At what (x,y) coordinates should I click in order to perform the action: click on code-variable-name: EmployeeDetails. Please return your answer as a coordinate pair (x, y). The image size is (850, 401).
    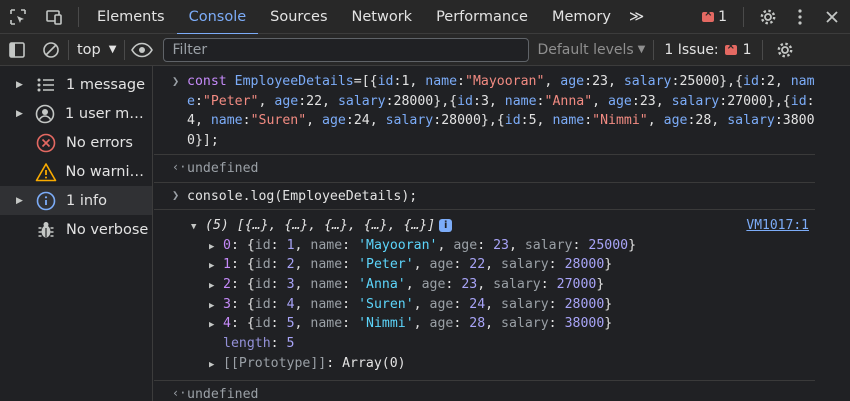
    Looking at the image, I should click on (294, 81).